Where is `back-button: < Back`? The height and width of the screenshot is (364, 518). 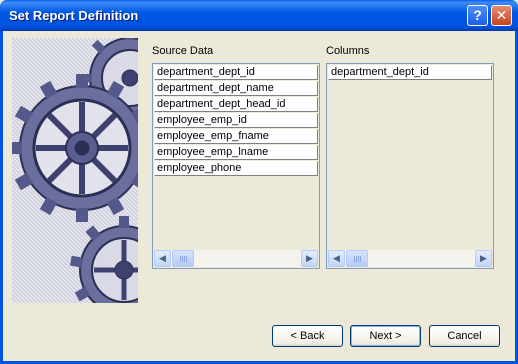 back-button: < Back is located at coordinates (307, 336).